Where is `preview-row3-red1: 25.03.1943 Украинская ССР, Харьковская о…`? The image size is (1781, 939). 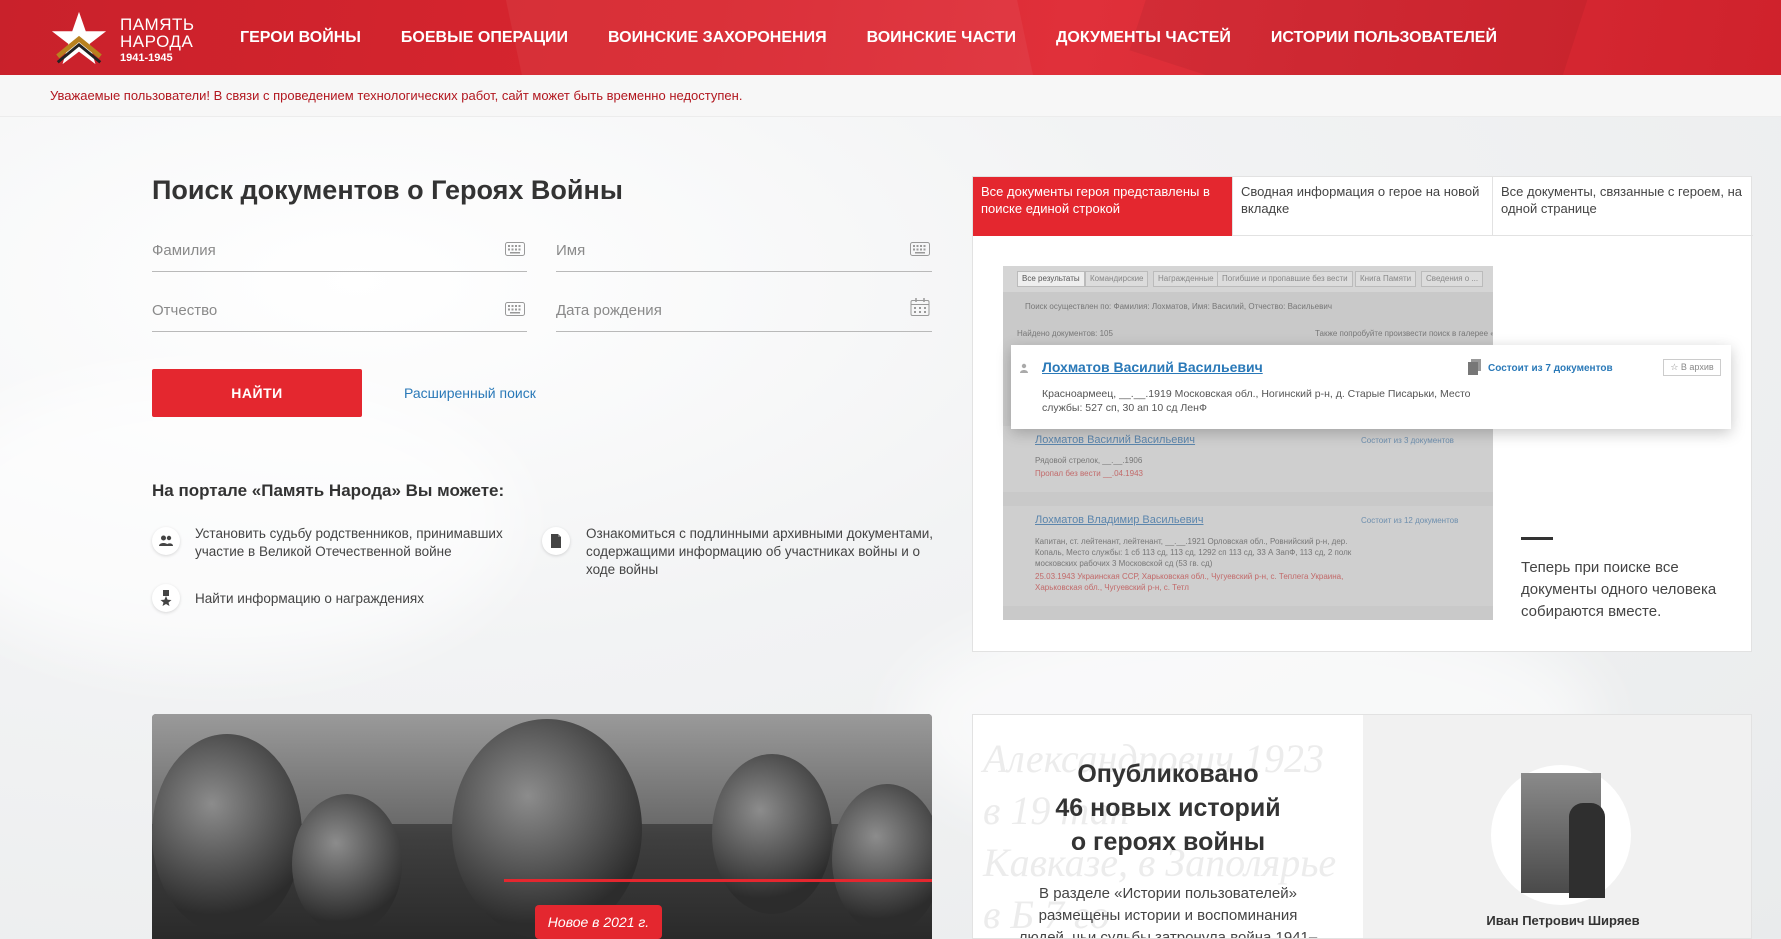 preview-row3-red1: 25.03.1943 Украинская ССР, Харьковская о… is located at coordinates (1189, 576).